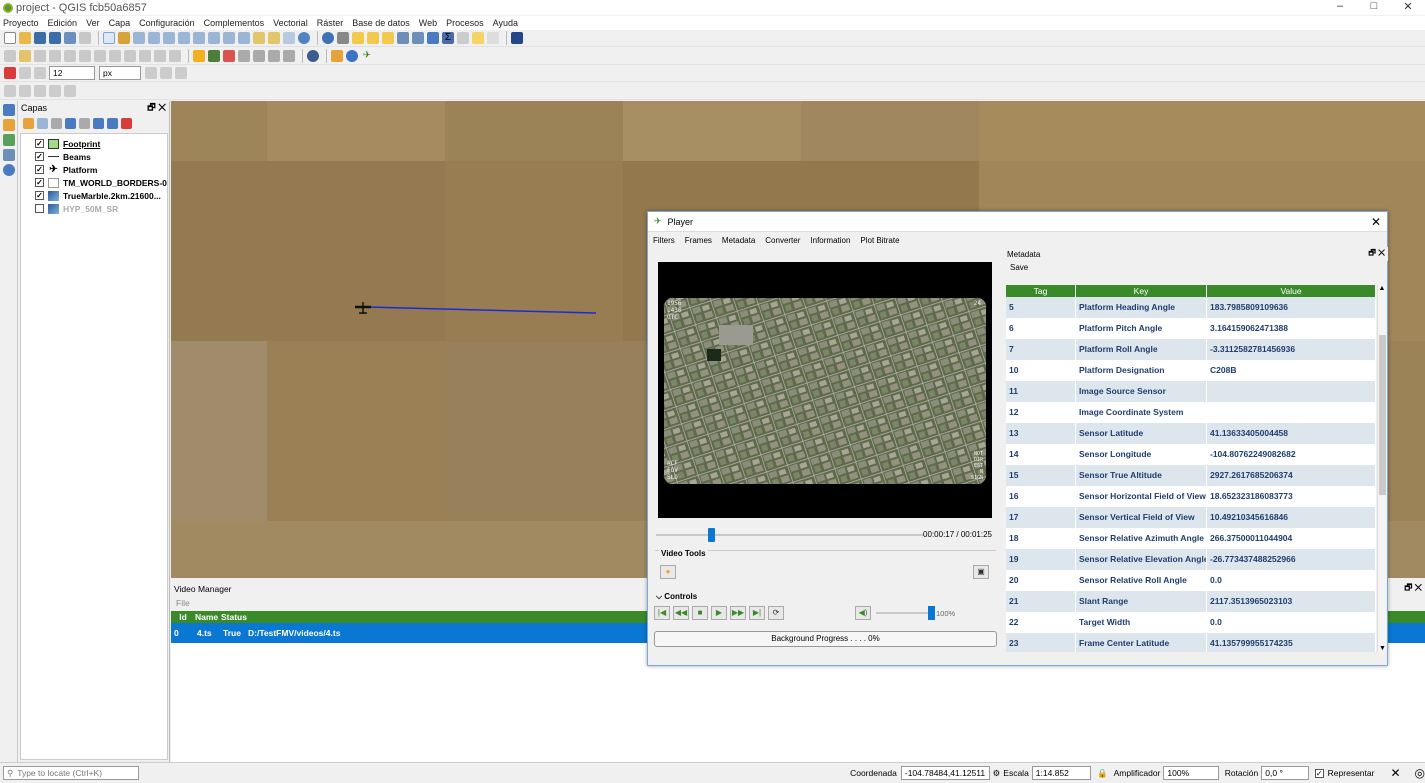 Image resolution: width=1425 pixels, height=783 pixels. What do you see at coordinates (304, 38) in the screenshot?
I see `refresh-icon` at bounding box center [304, 38].